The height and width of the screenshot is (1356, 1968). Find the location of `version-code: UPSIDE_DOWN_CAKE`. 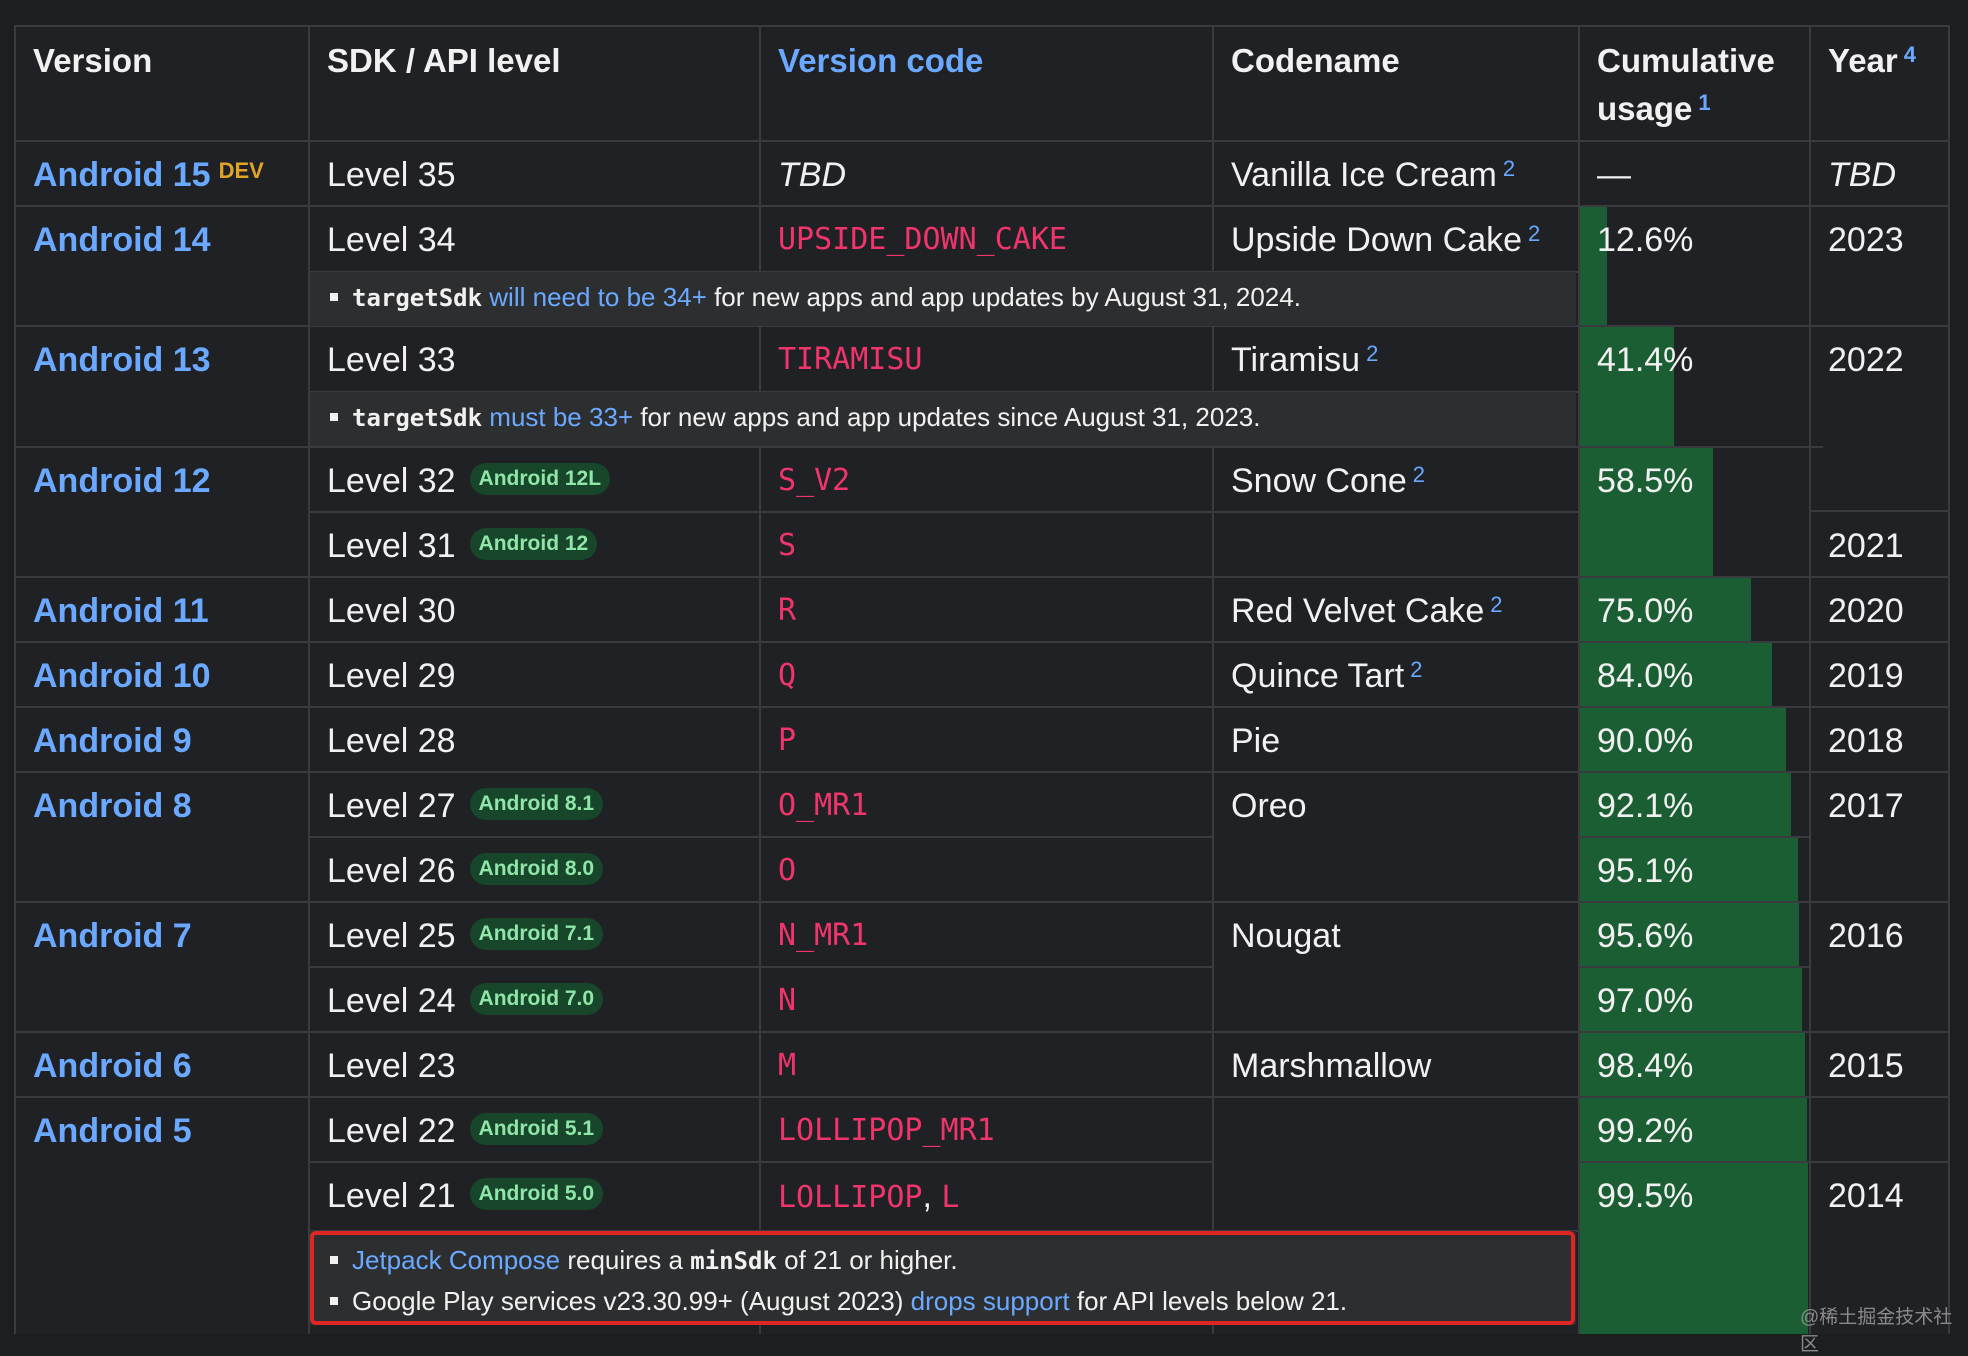

version-code: UPSIDE_DOWN_CAKE is located at coordinates (922, 233).